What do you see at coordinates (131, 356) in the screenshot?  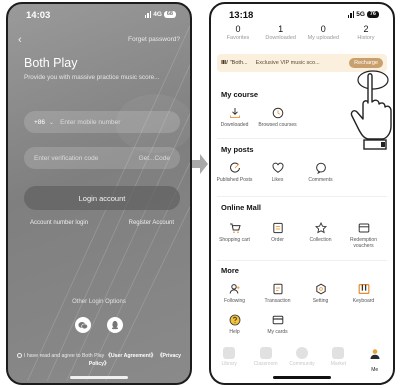 I see `user-agreement-link: 《User Agreement》` at bounding box center [131, 356].